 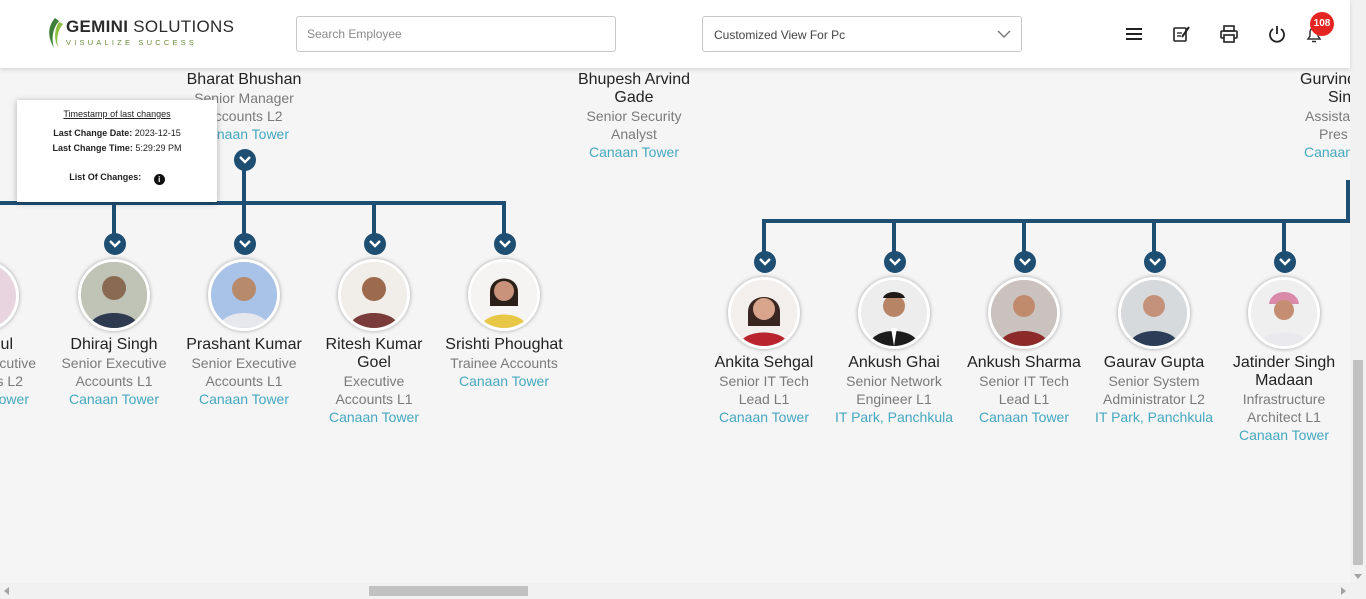 I want to click on scroll-left-arrow-icon, so click(x=7, y=591).